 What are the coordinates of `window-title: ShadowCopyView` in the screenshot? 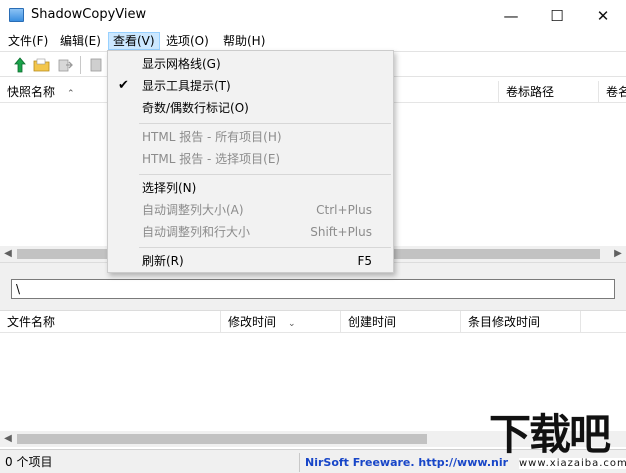 It's located at (89, 14).